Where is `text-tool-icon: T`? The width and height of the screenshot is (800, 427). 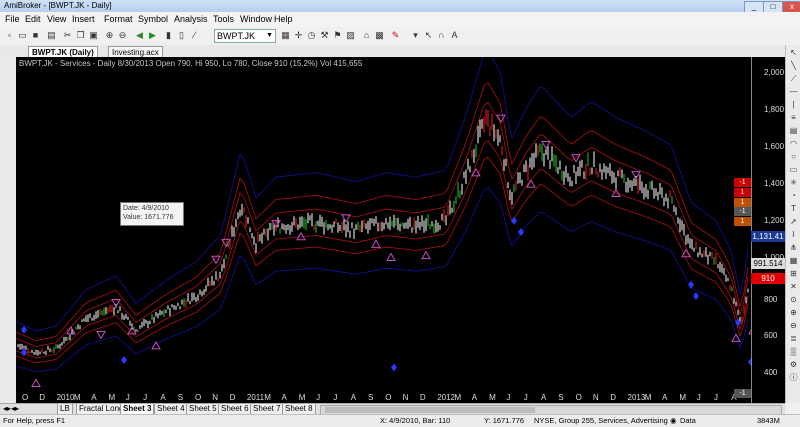
text-tool-icon: T is located at coordinates (793, 209).